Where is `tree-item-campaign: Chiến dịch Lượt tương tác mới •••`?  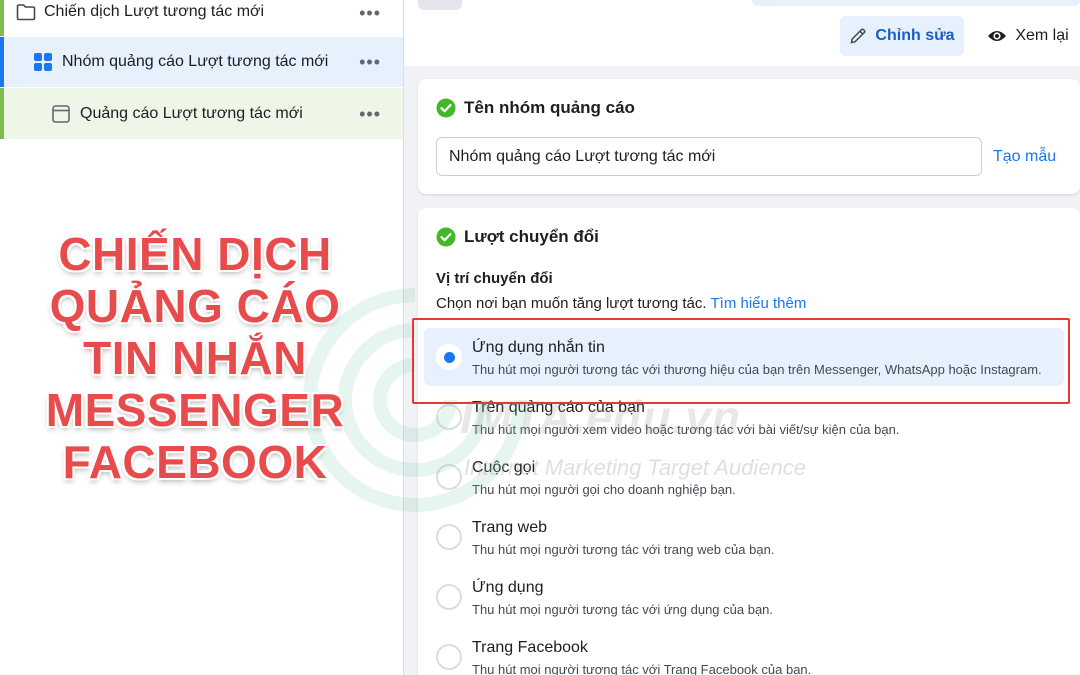
tree-item-campaign: Chiến dịch Lượt tương tác mới ••• is located at coordinates (201, 18).